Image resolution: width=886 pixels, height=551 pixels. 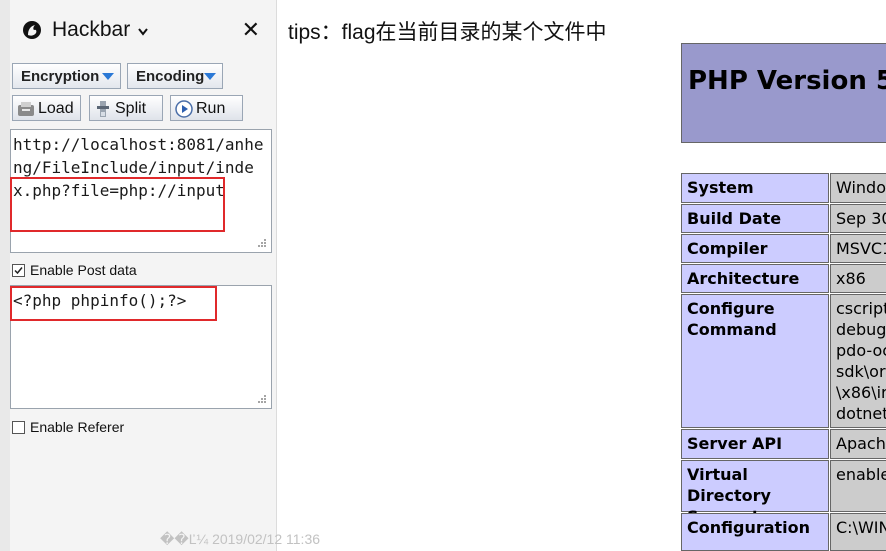 I want to click on enable-referer-row: Enable Referer, so click(x=68, y=427).